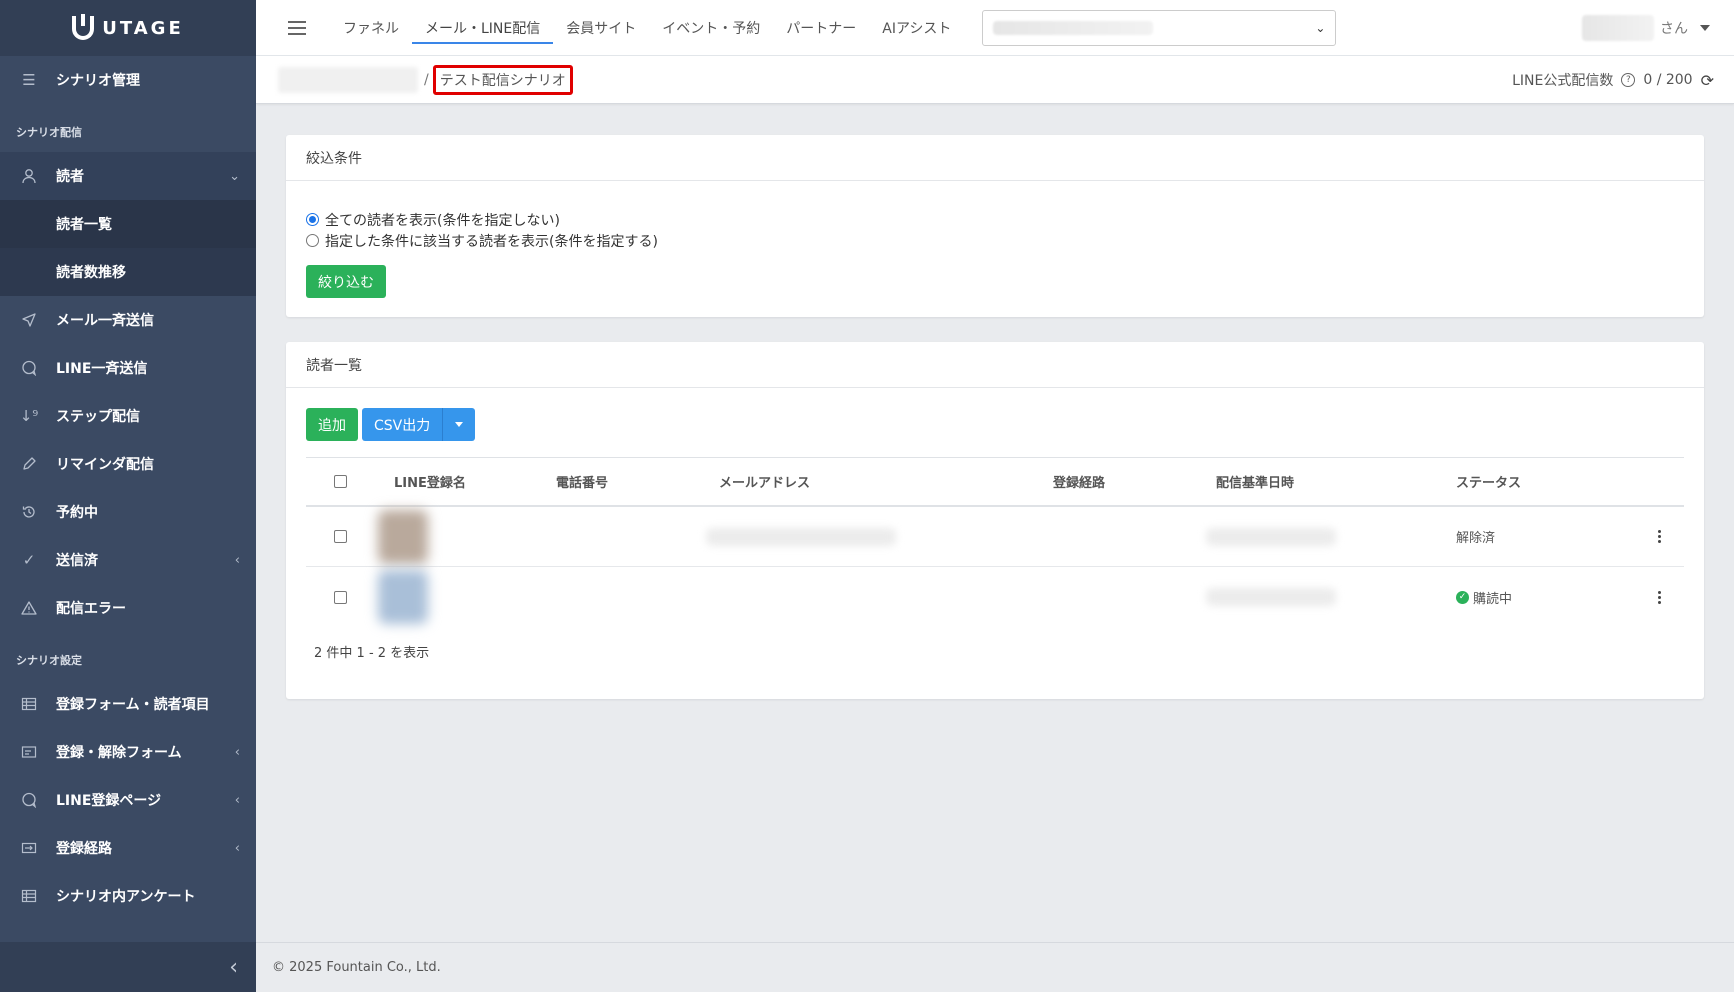 Image resolution: width=1734 pixels, height=992 pixels. I want to click on sidebar-item-sent: ✓ 送信済 ‹, so click(128, 560).